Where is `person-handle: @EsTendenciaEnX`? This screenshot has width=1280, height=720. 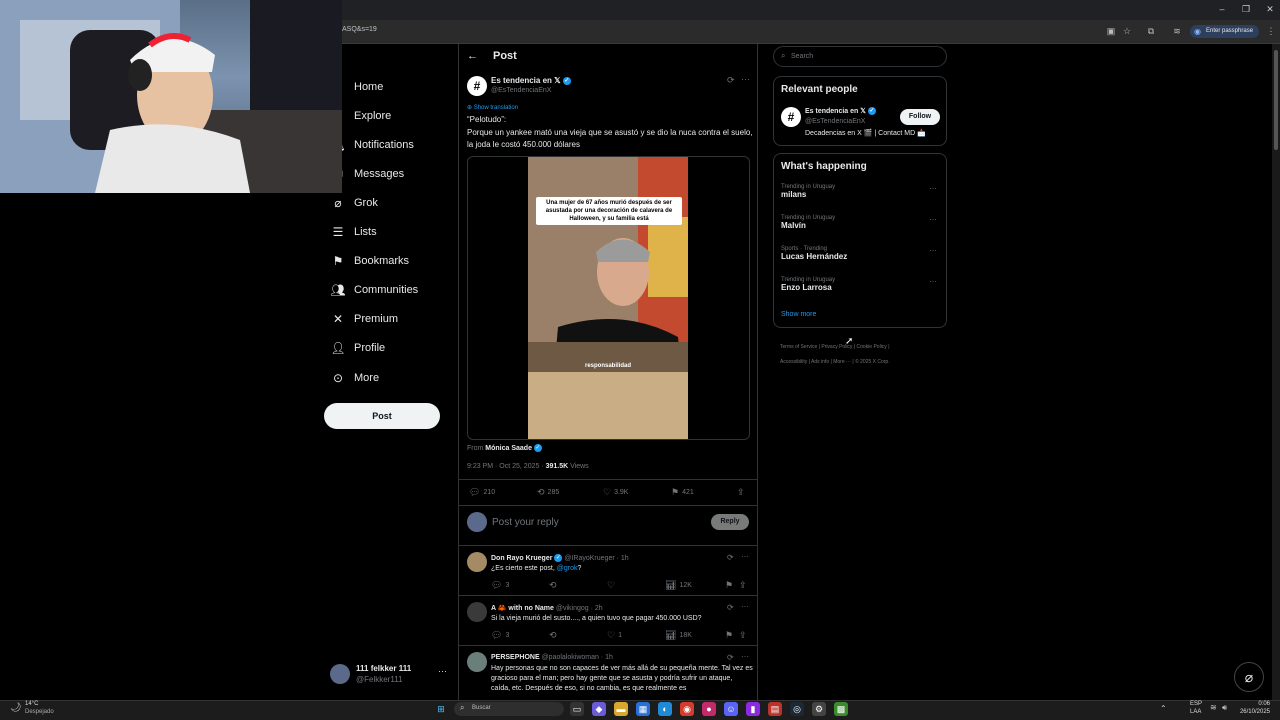
person-handle: @EsTendenciaEnX is located at coordinates (835, 121).